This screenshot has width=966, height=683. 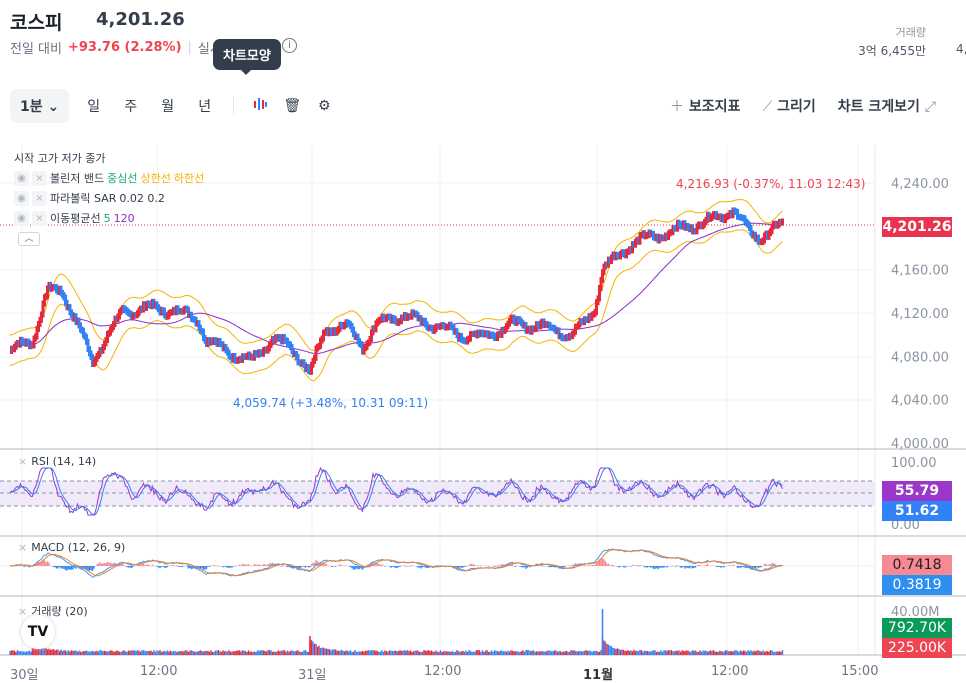 I want to click on ma-legend: ◉×이동평균선5120, so click(x=109, y=218).